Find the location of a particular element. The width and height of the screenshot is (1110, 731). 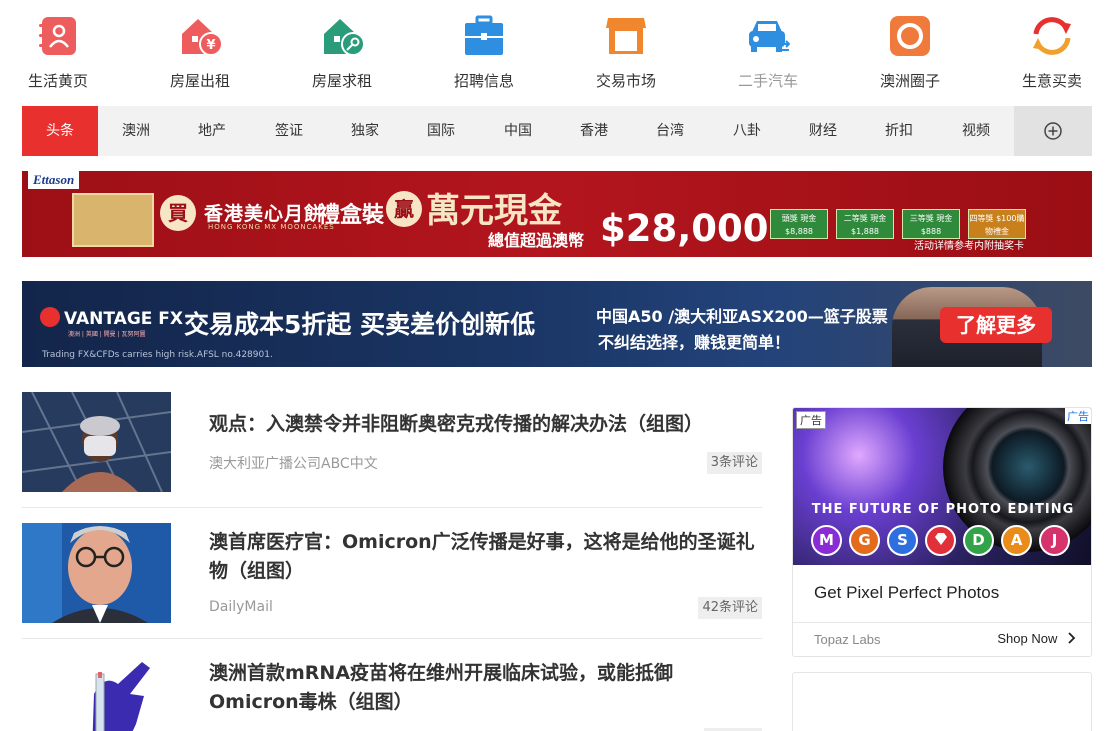

diamond-icon is located at coordinates (940, 539).